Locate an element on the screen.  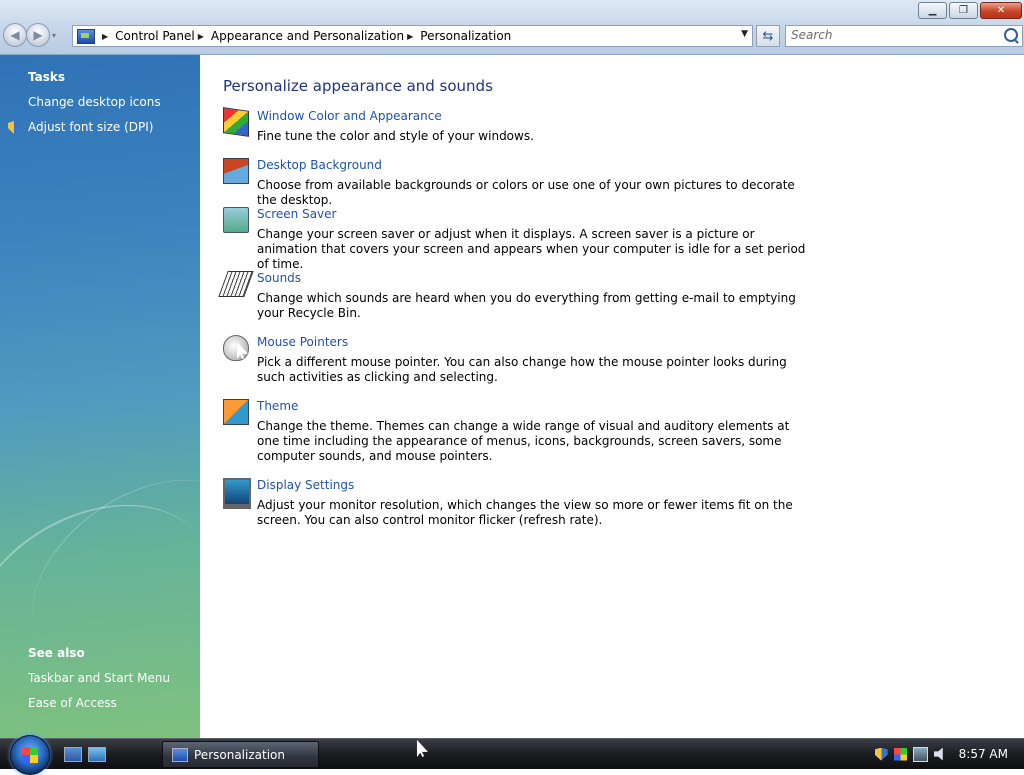
navigation-buttons: ◀ ▶ ▾ is located at coordinates (29, 35).